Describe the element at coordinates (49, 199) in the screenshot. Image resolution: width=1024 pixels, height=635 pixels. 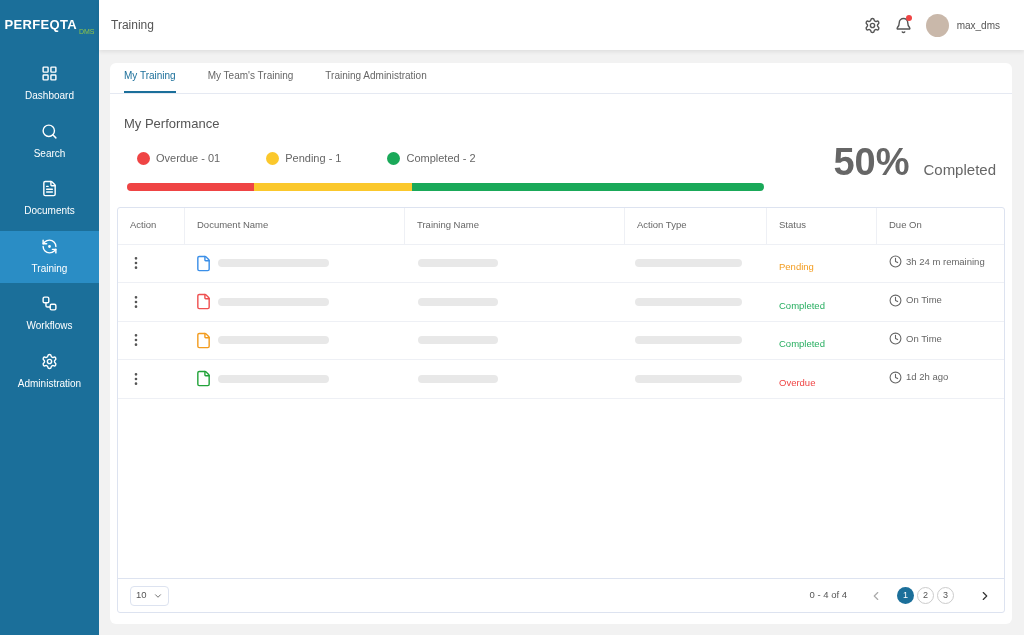
I see `sidebar-item: Documents` at that location.